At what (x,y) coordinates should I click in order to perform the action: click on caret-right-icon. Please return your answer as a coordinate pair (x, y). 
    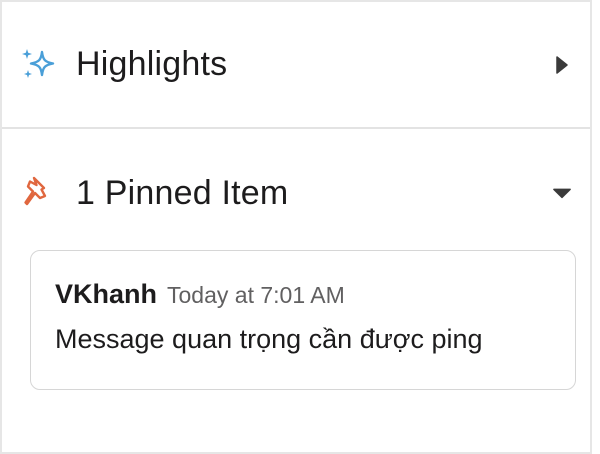
    Looking at the image, I should click on (562, 65).